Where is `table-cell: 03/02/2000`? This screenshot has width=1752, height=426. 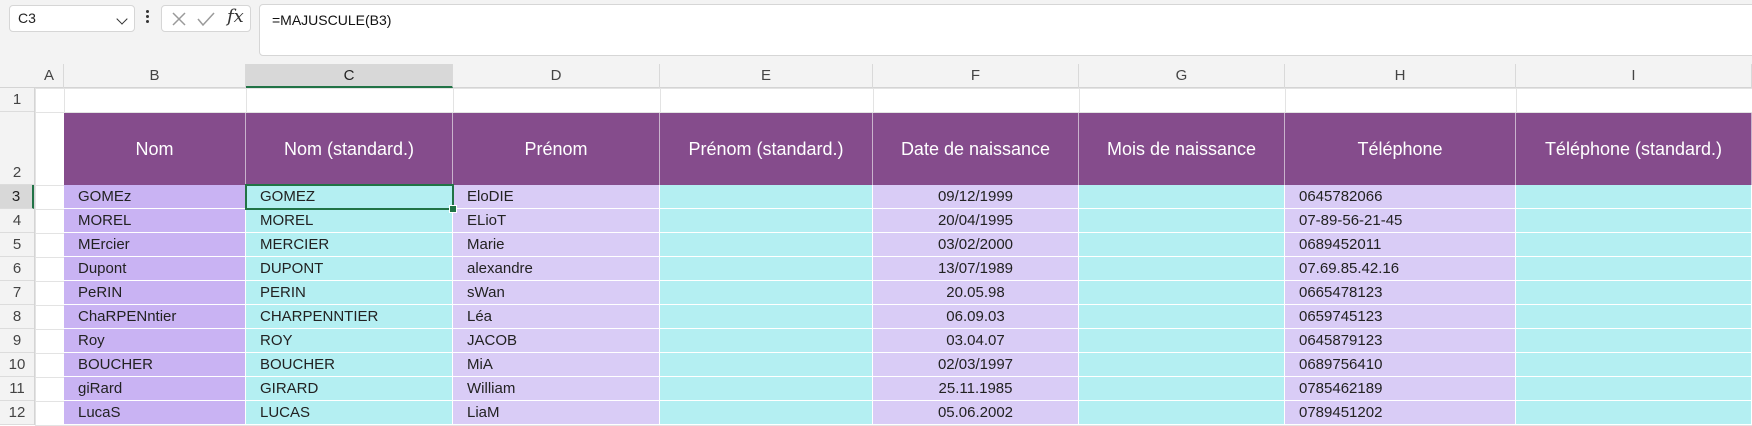
table-cell: 03/02/2000 is located at coordinates (976, 245).